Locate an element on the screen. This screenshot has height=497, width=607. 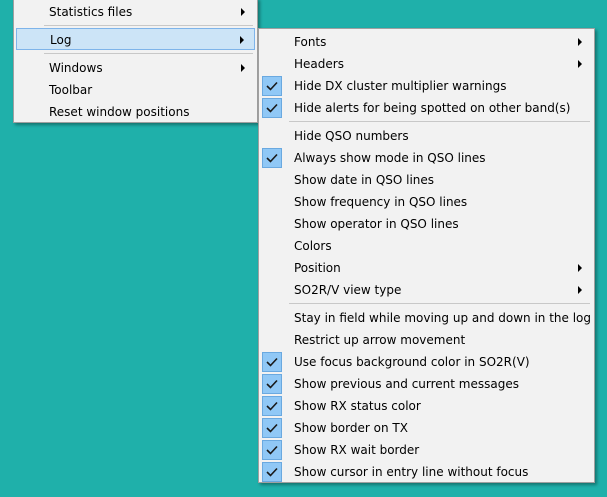
menu-item-label: Position is located at coordinates (317, 268).